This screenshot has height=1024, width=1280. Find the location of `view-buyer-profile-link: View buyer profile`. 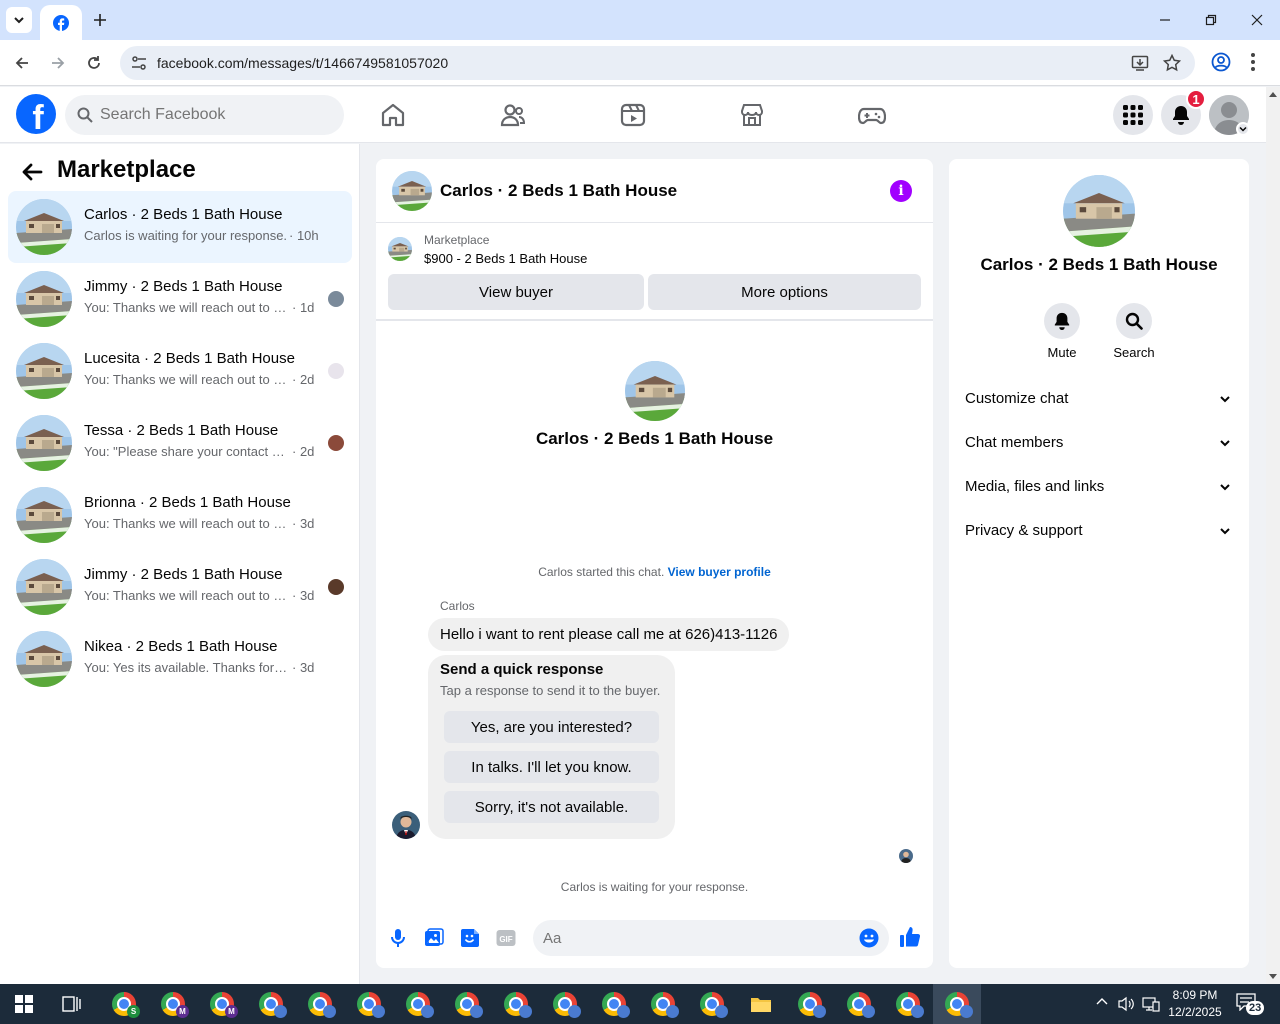

view-buyer-profile-link: View buyer profile is located at coordinates (719, 572).